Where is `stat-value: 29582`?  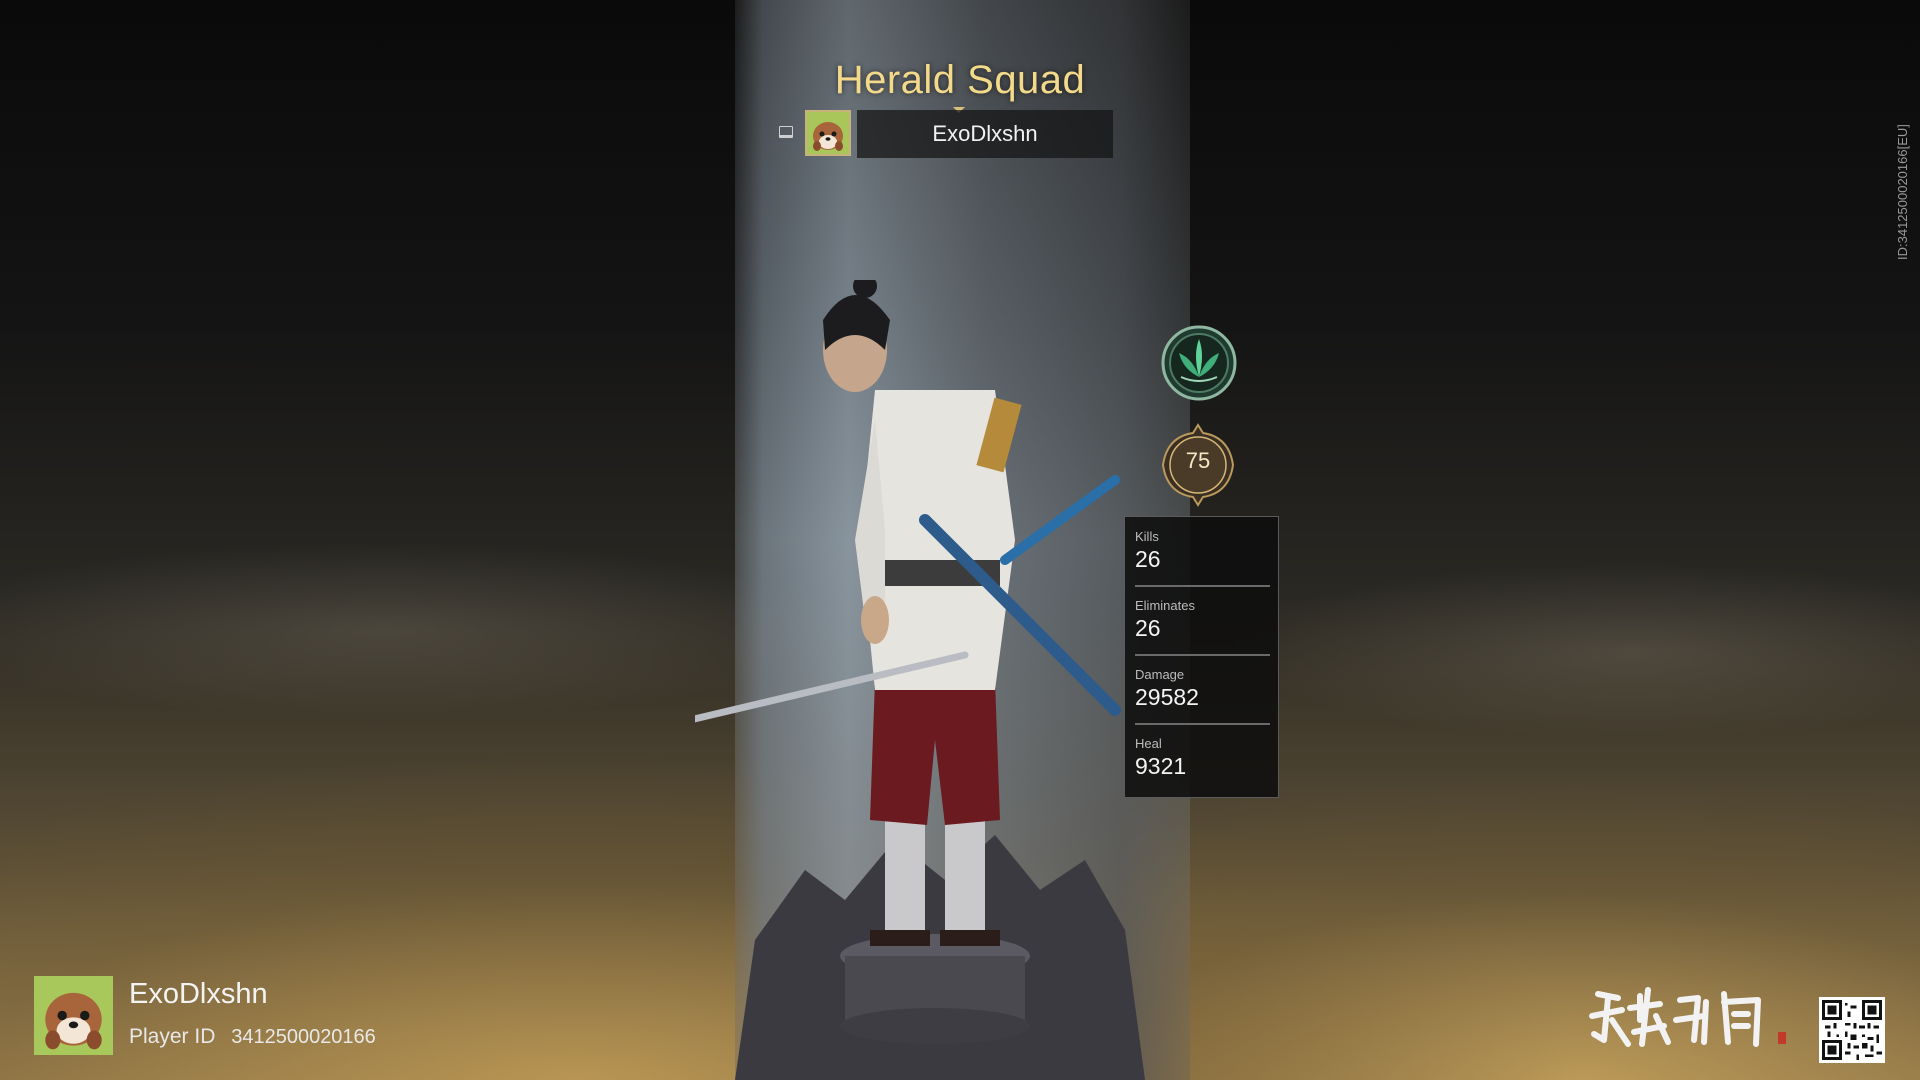 stat-value: 29582 is located at coordinates (1167, 697).